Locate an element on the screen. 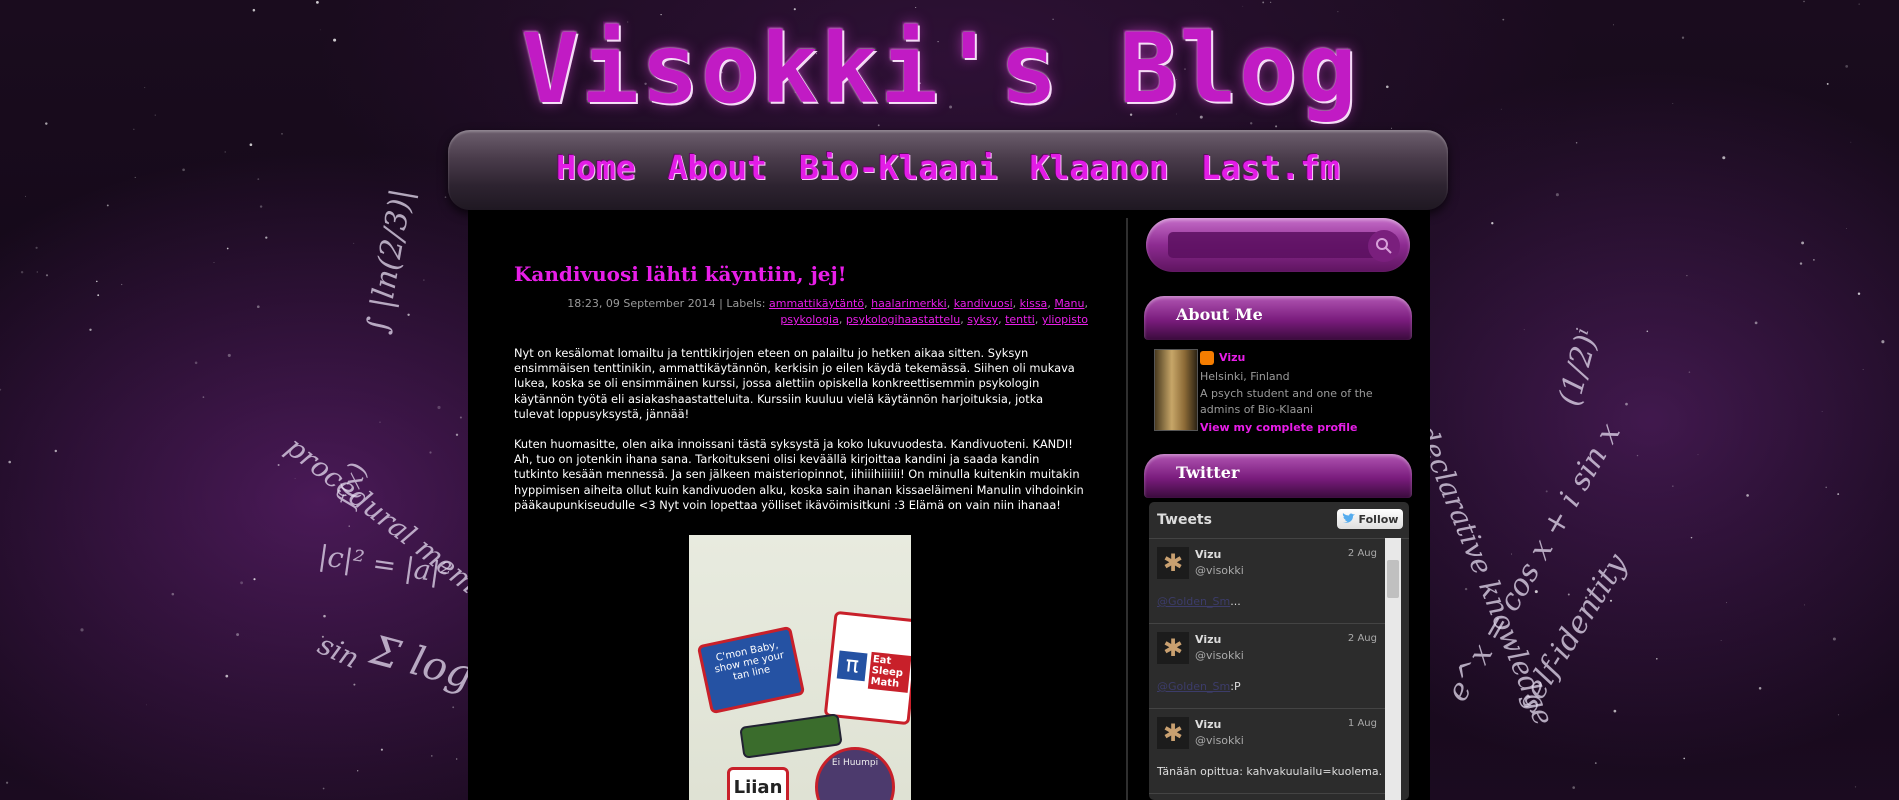  label-link: psykologihaastattelu is located at coordinates (903, 319).